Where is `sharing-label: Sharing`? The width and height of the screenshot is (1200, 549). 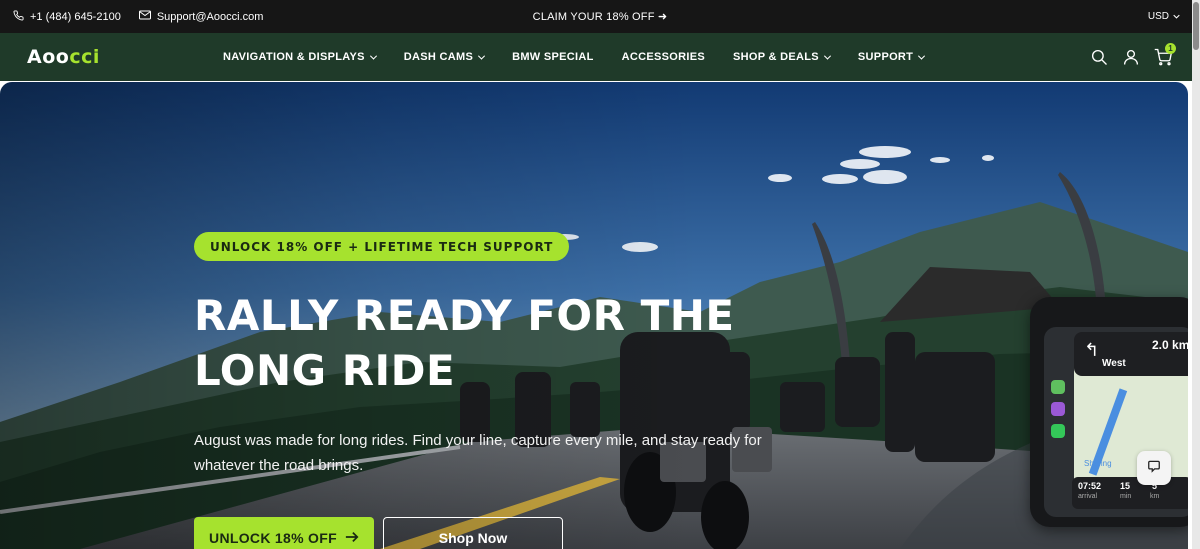 sharing-label: Sharing is located at coordinates (1098, 463).